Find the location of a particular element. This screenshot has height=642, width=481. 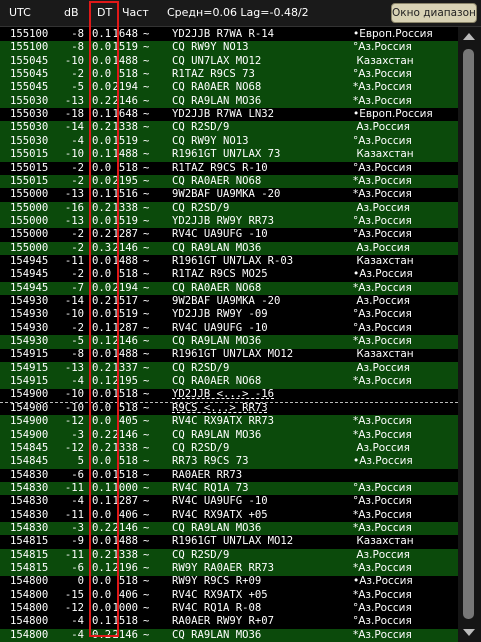

row-message: CQ UN7LAX MO12 is located at coordinates (217, 60).